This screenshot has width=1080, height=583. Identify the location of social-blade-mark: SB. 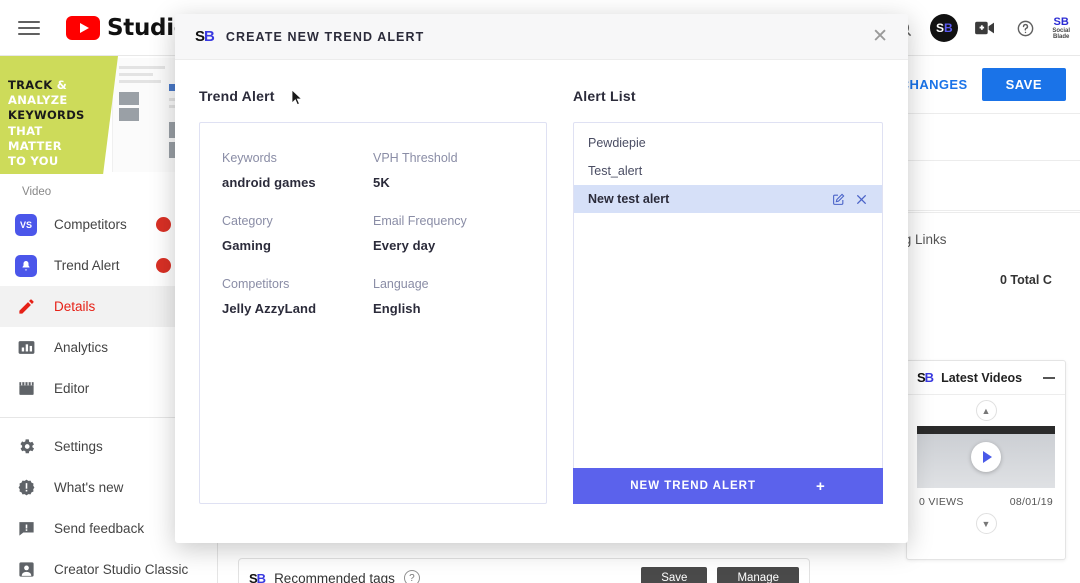
(205, 36).